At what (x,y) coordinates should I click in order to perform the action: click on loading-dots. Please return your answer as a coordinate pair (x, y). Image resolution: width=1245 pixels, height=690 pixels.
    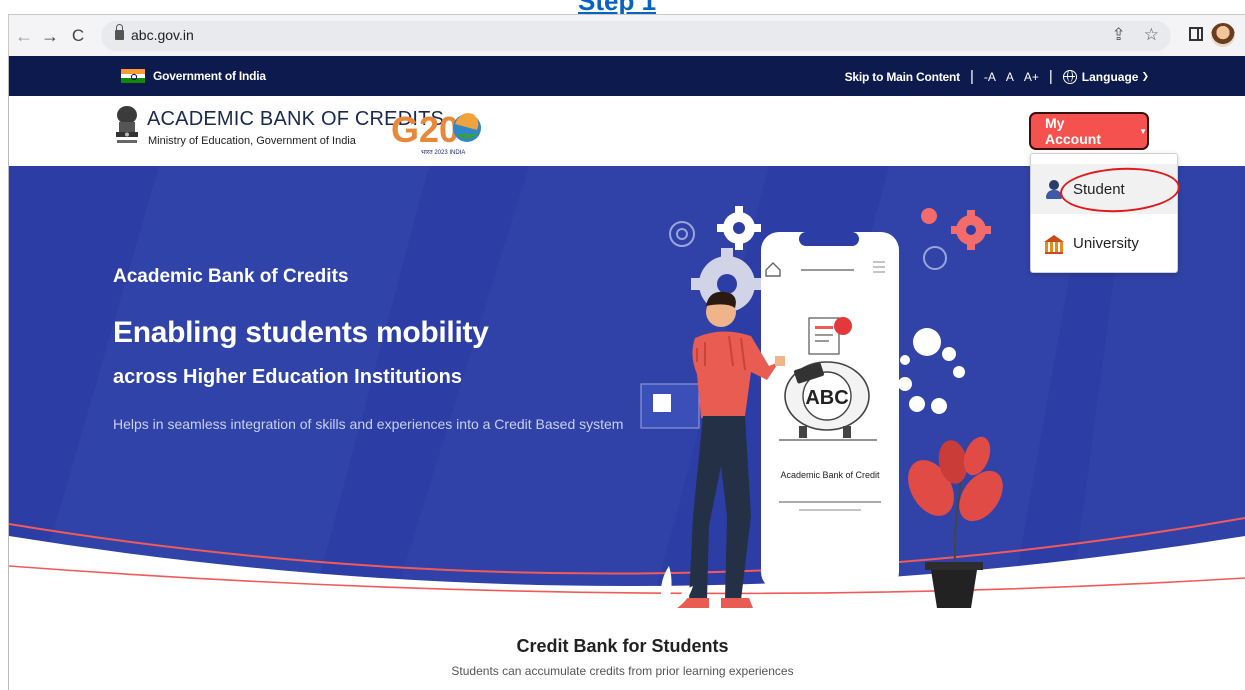
    Looking at the image, I should click on (931, 371).